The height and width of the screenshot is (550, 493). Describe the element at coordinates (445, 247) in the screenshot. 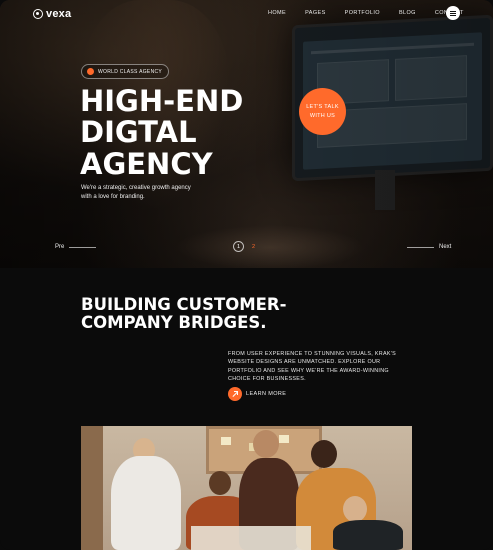

I see `next-label: Next` at that location.